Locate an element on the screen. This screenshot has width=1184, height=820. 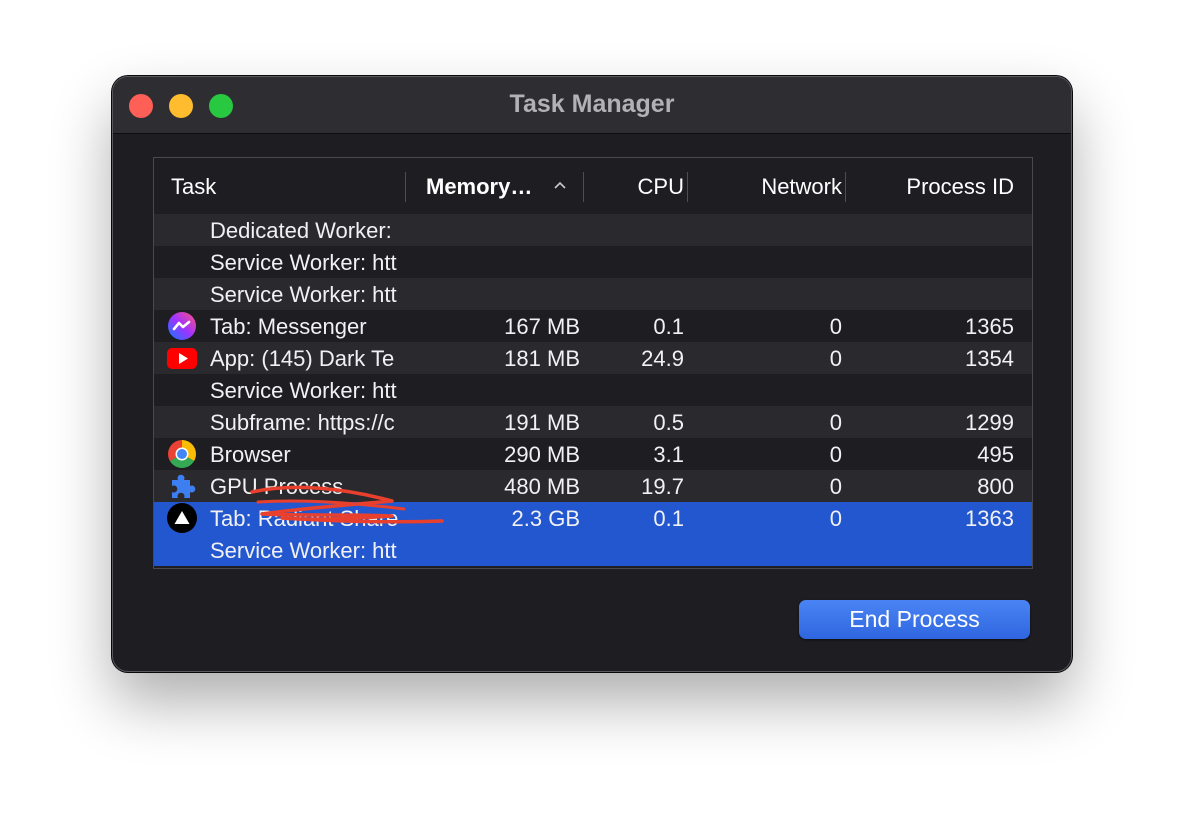
cpu-cell: 19.7 is located at coordinates (662, 486).